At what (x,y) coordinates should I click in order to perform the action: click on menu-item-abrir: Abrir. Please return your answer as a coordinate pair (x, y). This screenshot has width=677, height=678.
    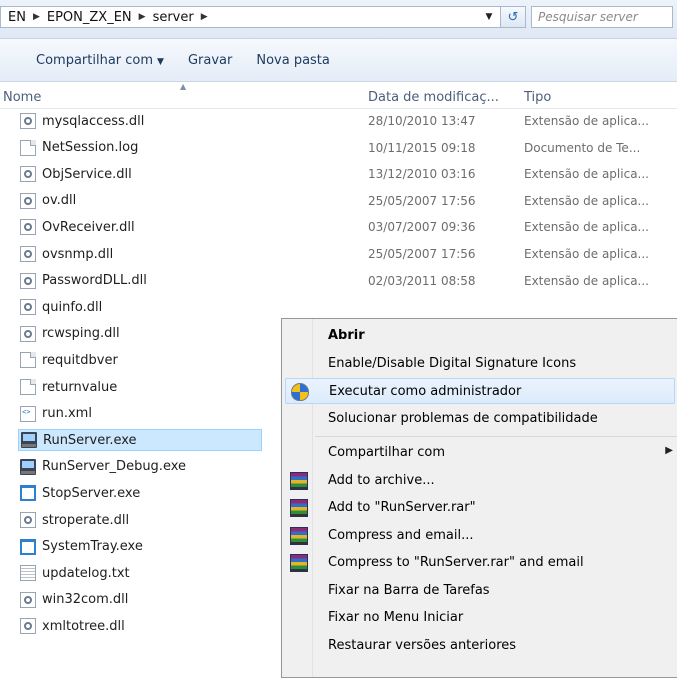
    Looking at the image, I should click on (480, 336).